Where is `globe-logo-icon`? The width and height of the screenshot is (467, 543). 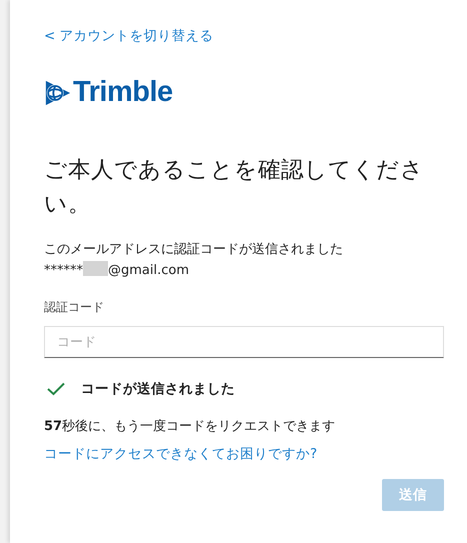
globe-logo-icon is located at coordinates (58, 92).